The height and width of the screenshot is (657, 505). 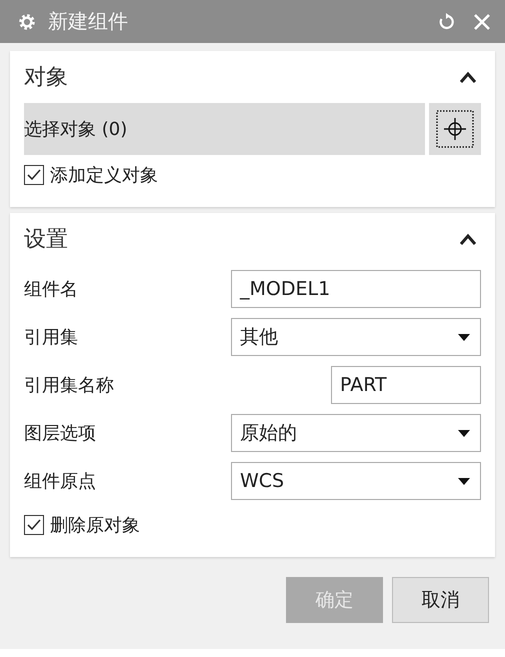 I want to click on input-field: _MODEL1, so click(x=356, y=289).